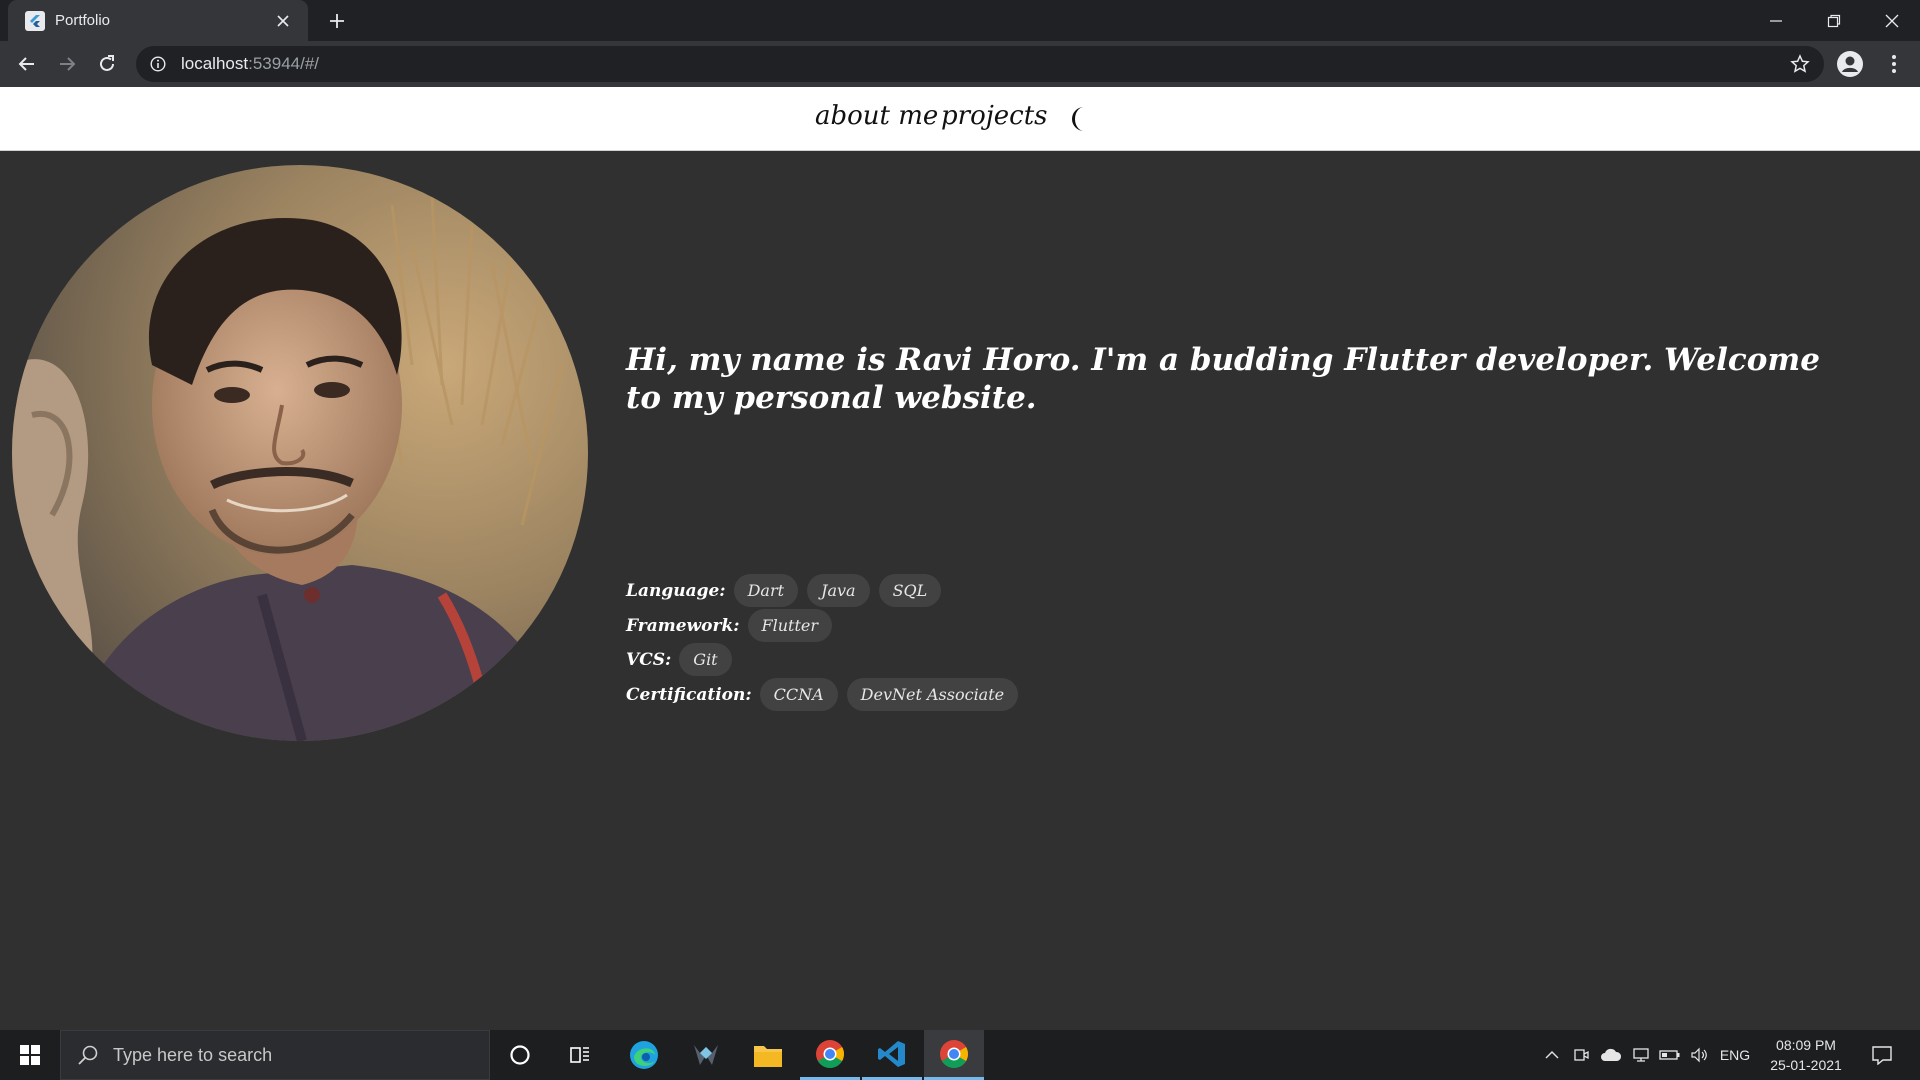 The width and height of the screenshot is (1920, 1080). What do you see at coordinates (158, 20) in the screenshot?
I see `browser-tab: Portfolio` at bounding box center [158, 20].